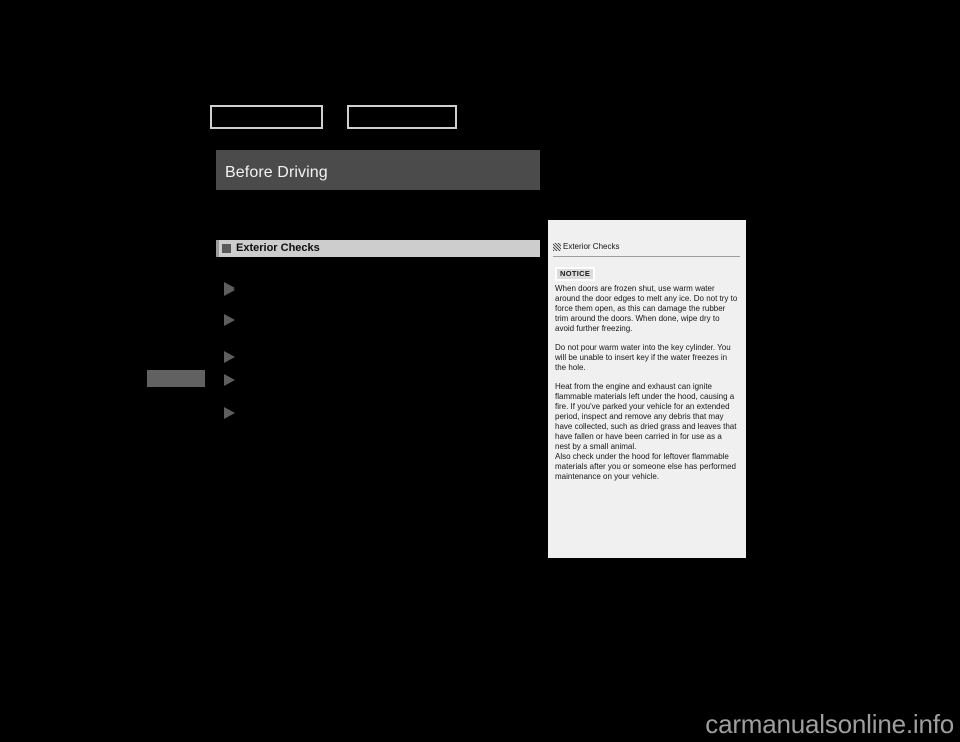  Describe the element at coordinates (575, 274) in the screenshot. I see `notice-badge: NOTICE` at that location.